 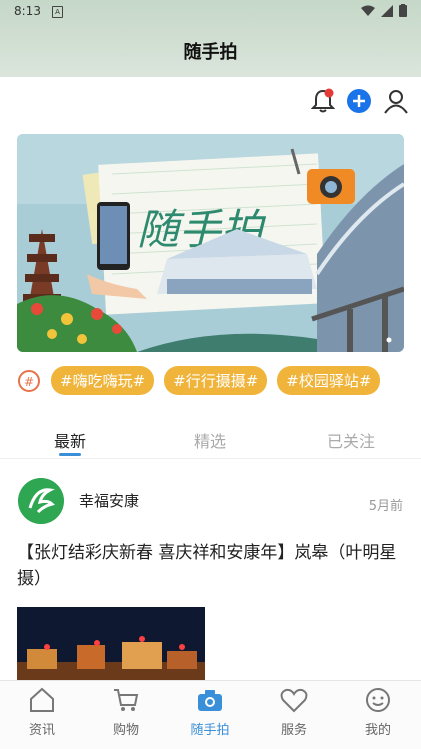 I want to click on camera-icon, so click(x=210, y=700).